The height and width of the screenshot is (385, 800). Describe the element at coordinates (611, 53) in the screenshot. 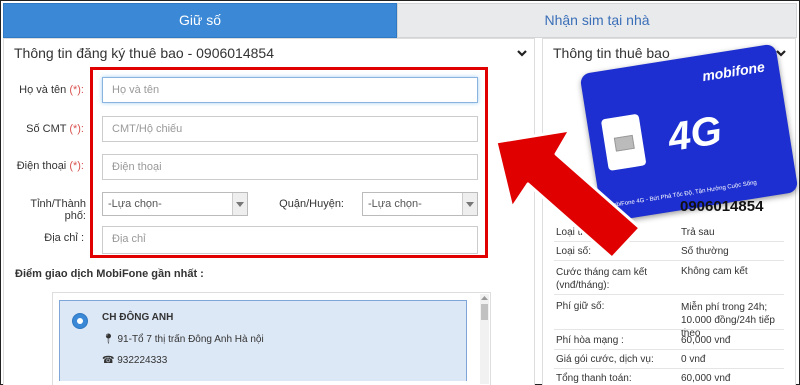

I see `subscriber-info-title: Thông tin thuê bao` at that location.